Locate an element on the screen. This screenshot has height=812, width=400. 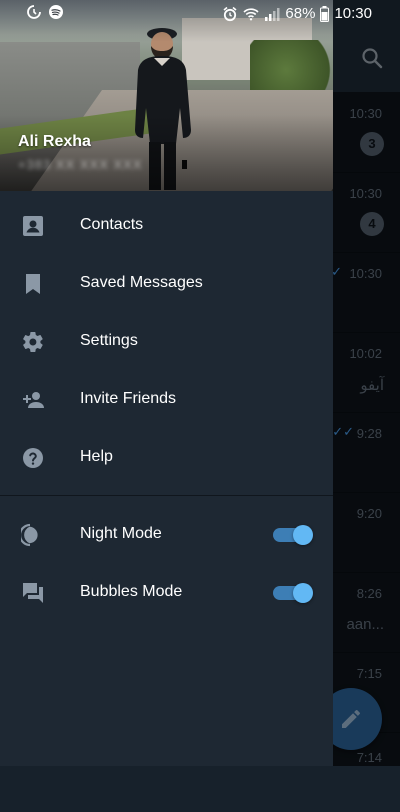
help-icon is located at coordinates (33, 458).